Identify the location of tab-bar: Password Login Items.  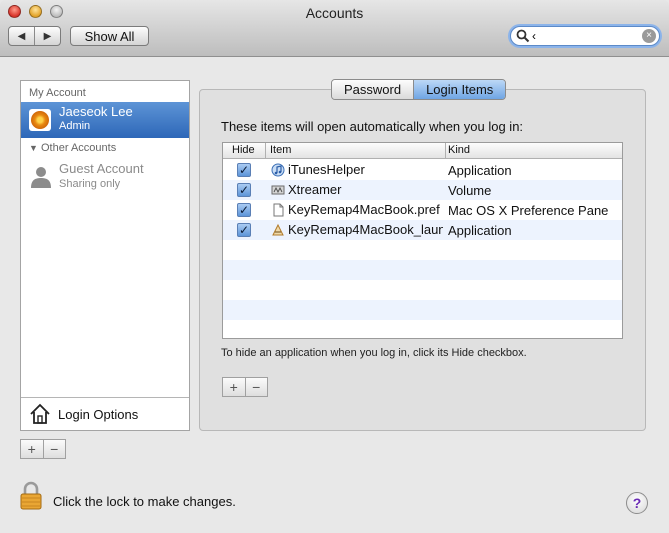
(419, 89).